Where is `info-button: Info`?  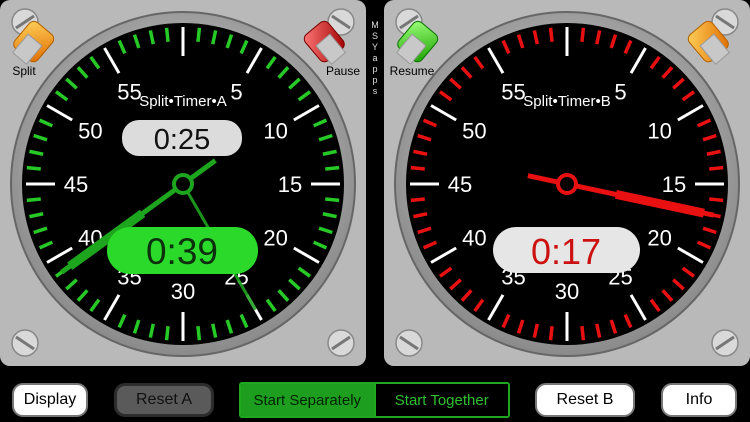
info-button: Info is located at coordinates (699, 400).